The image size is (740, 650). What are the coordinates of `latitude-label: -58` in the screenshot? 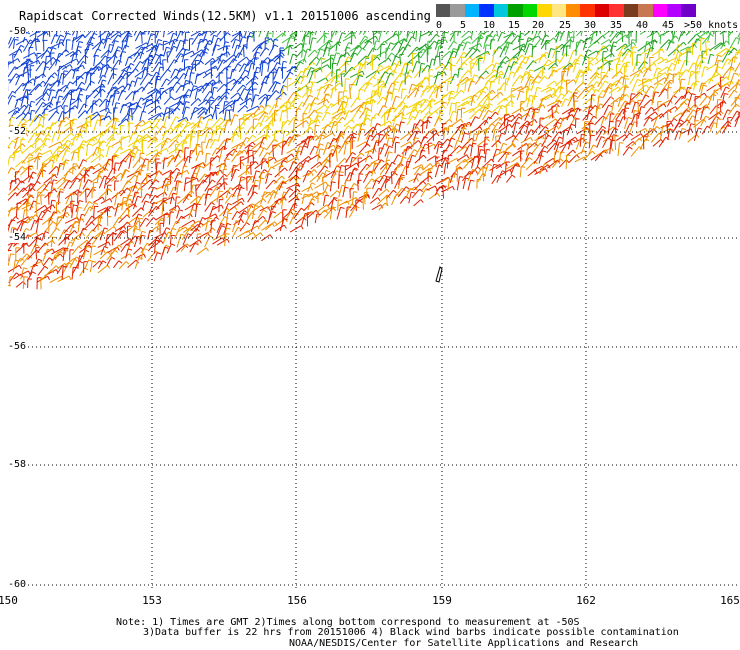 It's located at (17, 464).